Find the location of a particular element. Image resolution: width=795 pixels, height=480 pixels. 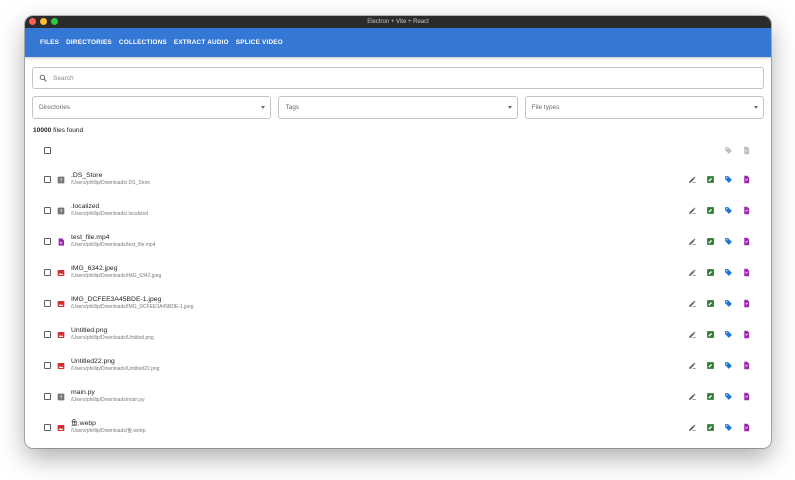

table-row: 鱼.webp /Users/phillip/Downloads/鱼.webp is located at coordinates (398, 427).